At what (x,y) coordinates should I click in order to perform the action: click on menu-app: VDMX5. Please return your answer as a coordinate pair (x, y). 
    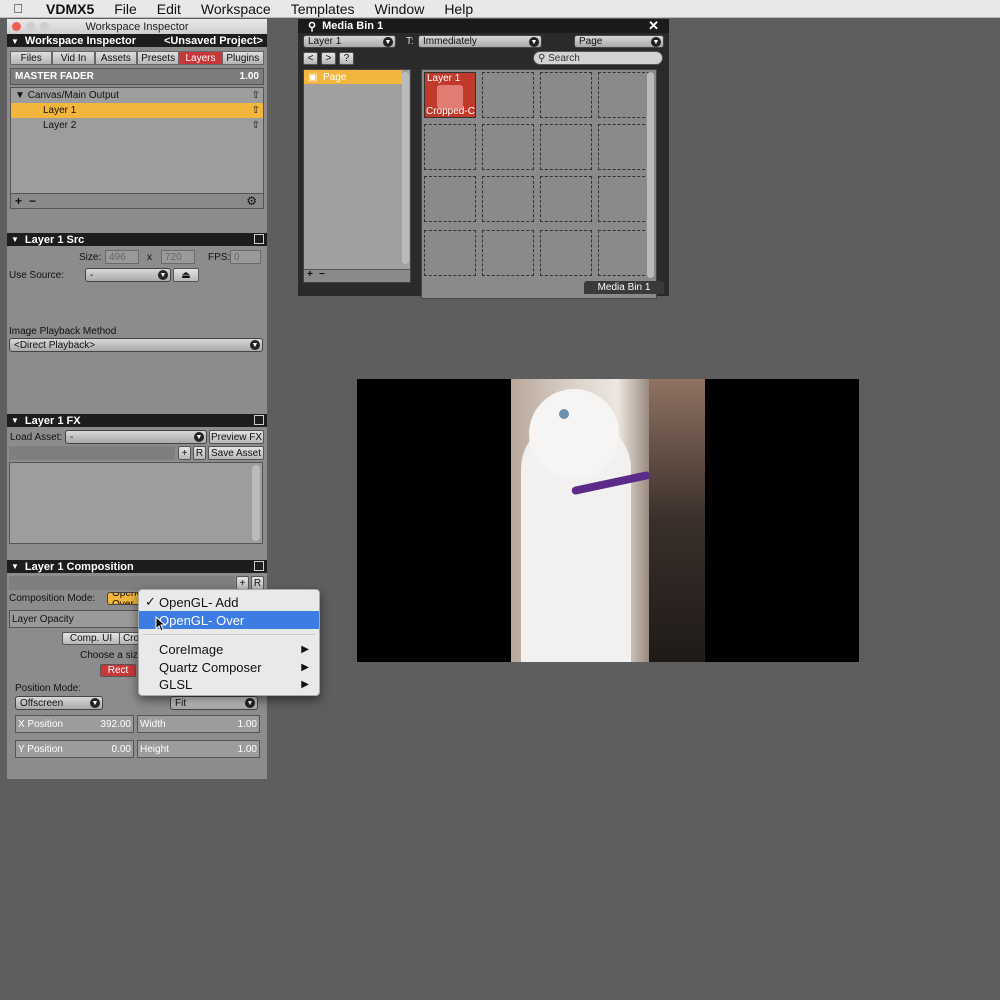
    Looking at the image, I should click on (70, 9).